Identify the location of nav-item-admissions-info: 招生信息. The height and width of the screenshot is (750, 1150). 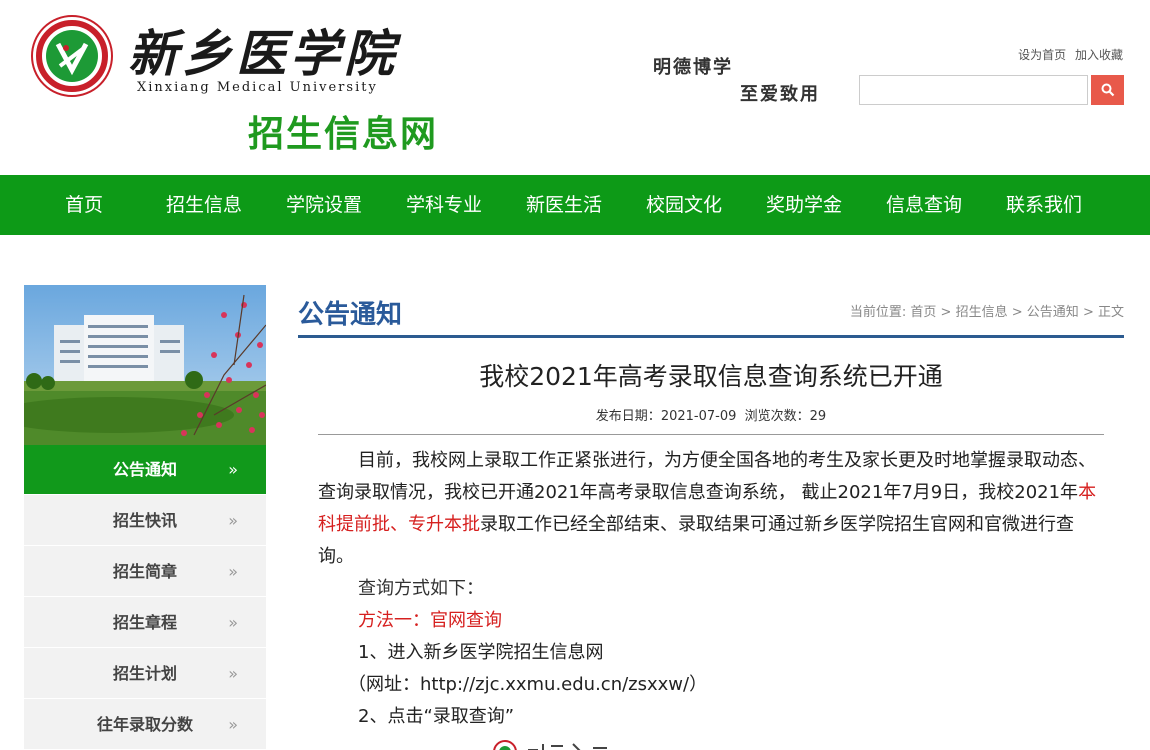
(204, 205).